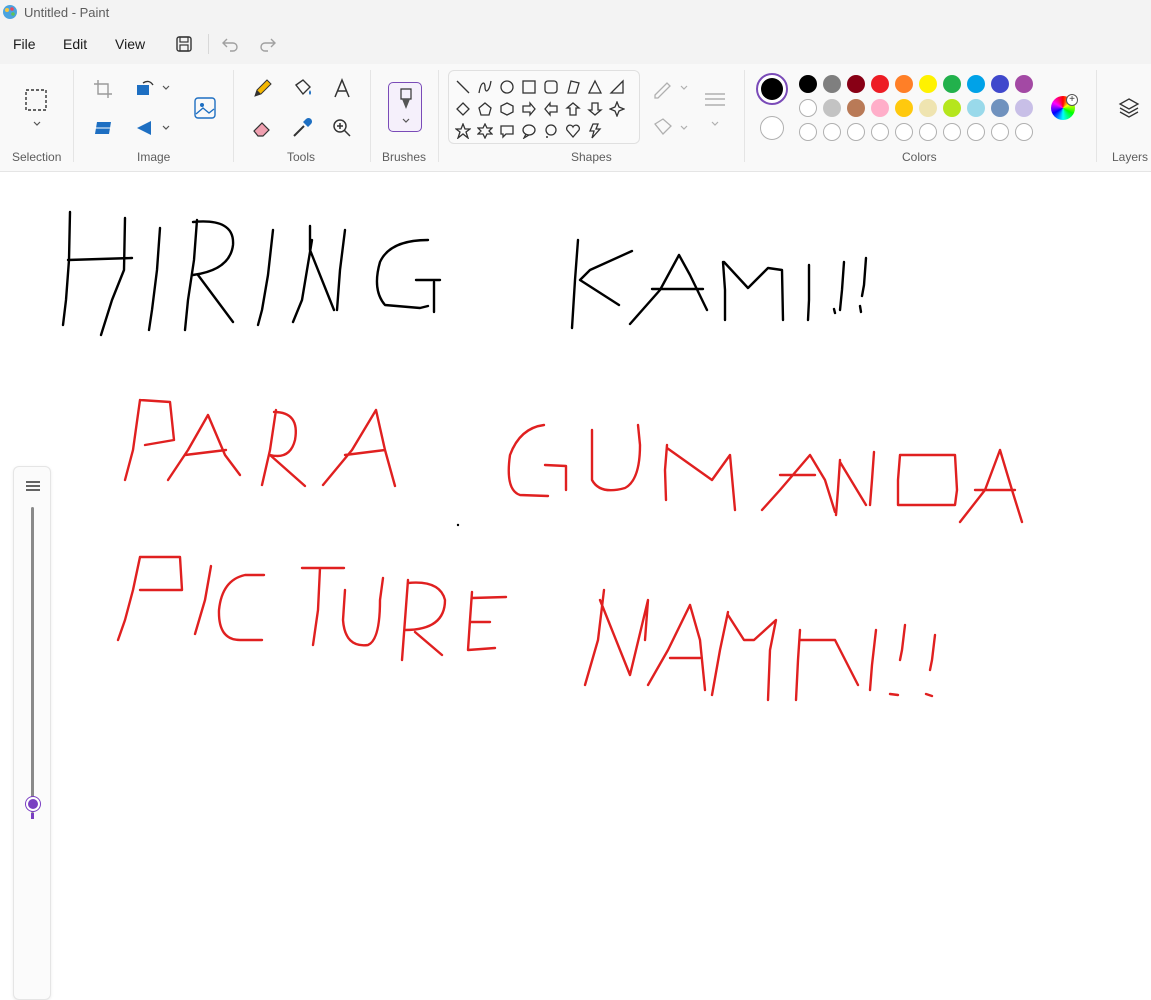 The height and width of the screenshot is (1000, 1151). What do you see at coordinates (663, 89) in the screenshot?
I see `outline-icon` at bounding box center [663, 89].